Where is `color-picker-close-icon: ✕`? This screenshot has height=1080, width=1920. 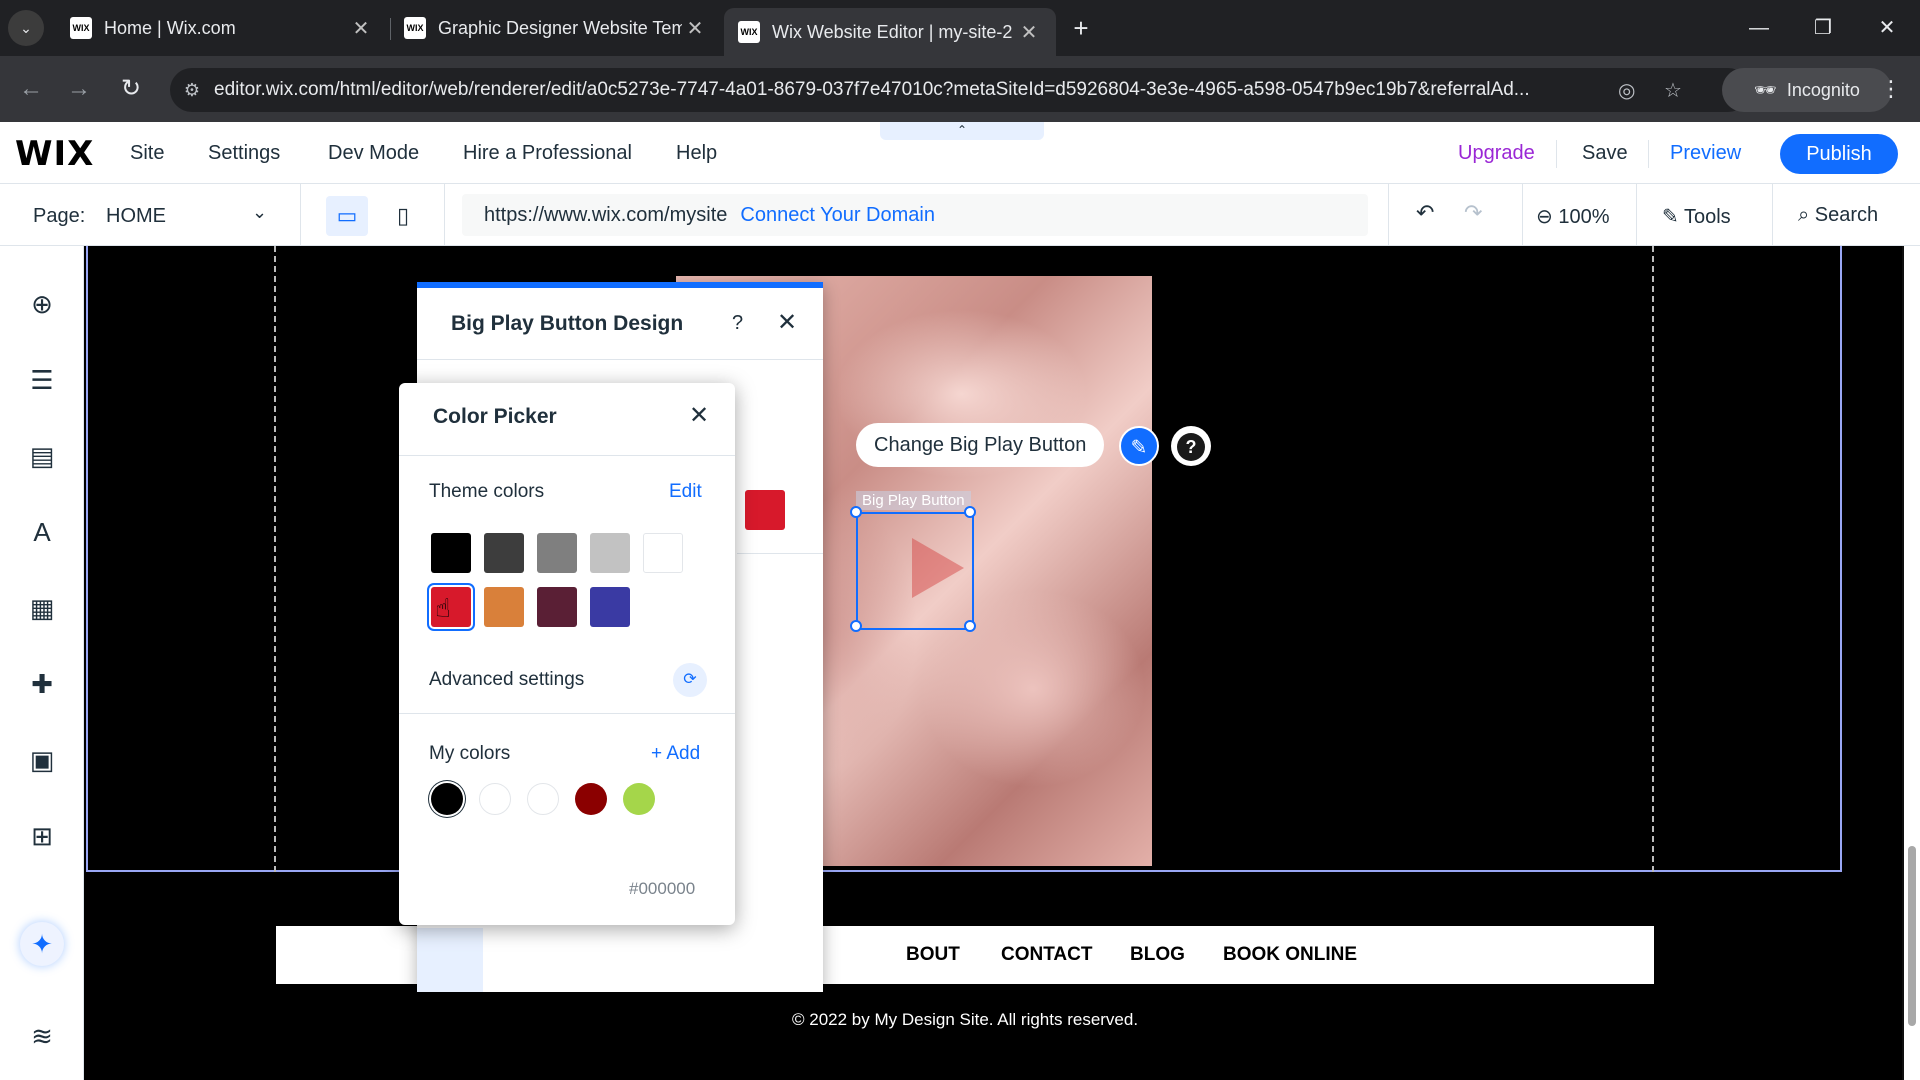 color-picker-close-icon: ✕ is located at coordinates (699, 415).